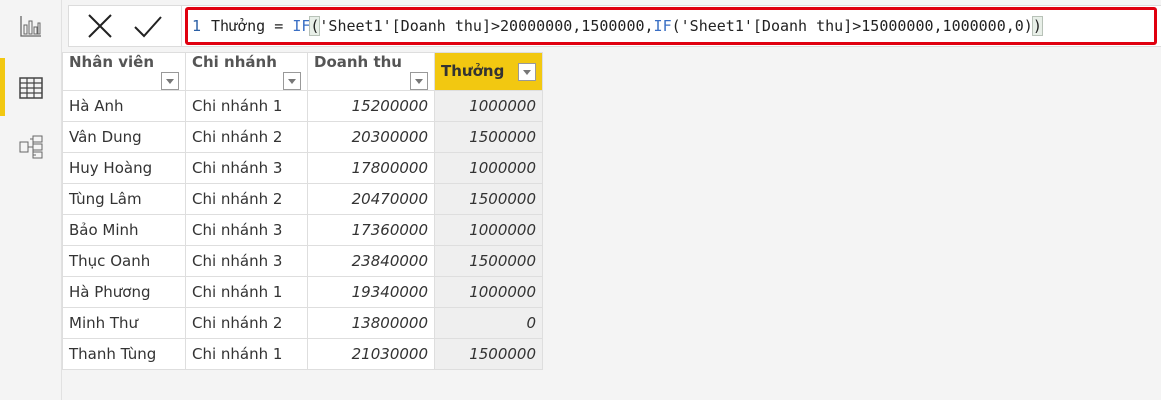 The width and height of the screenshot is (1161, 400). I want to click on column-header: Nhân viên, so click(124, 71).